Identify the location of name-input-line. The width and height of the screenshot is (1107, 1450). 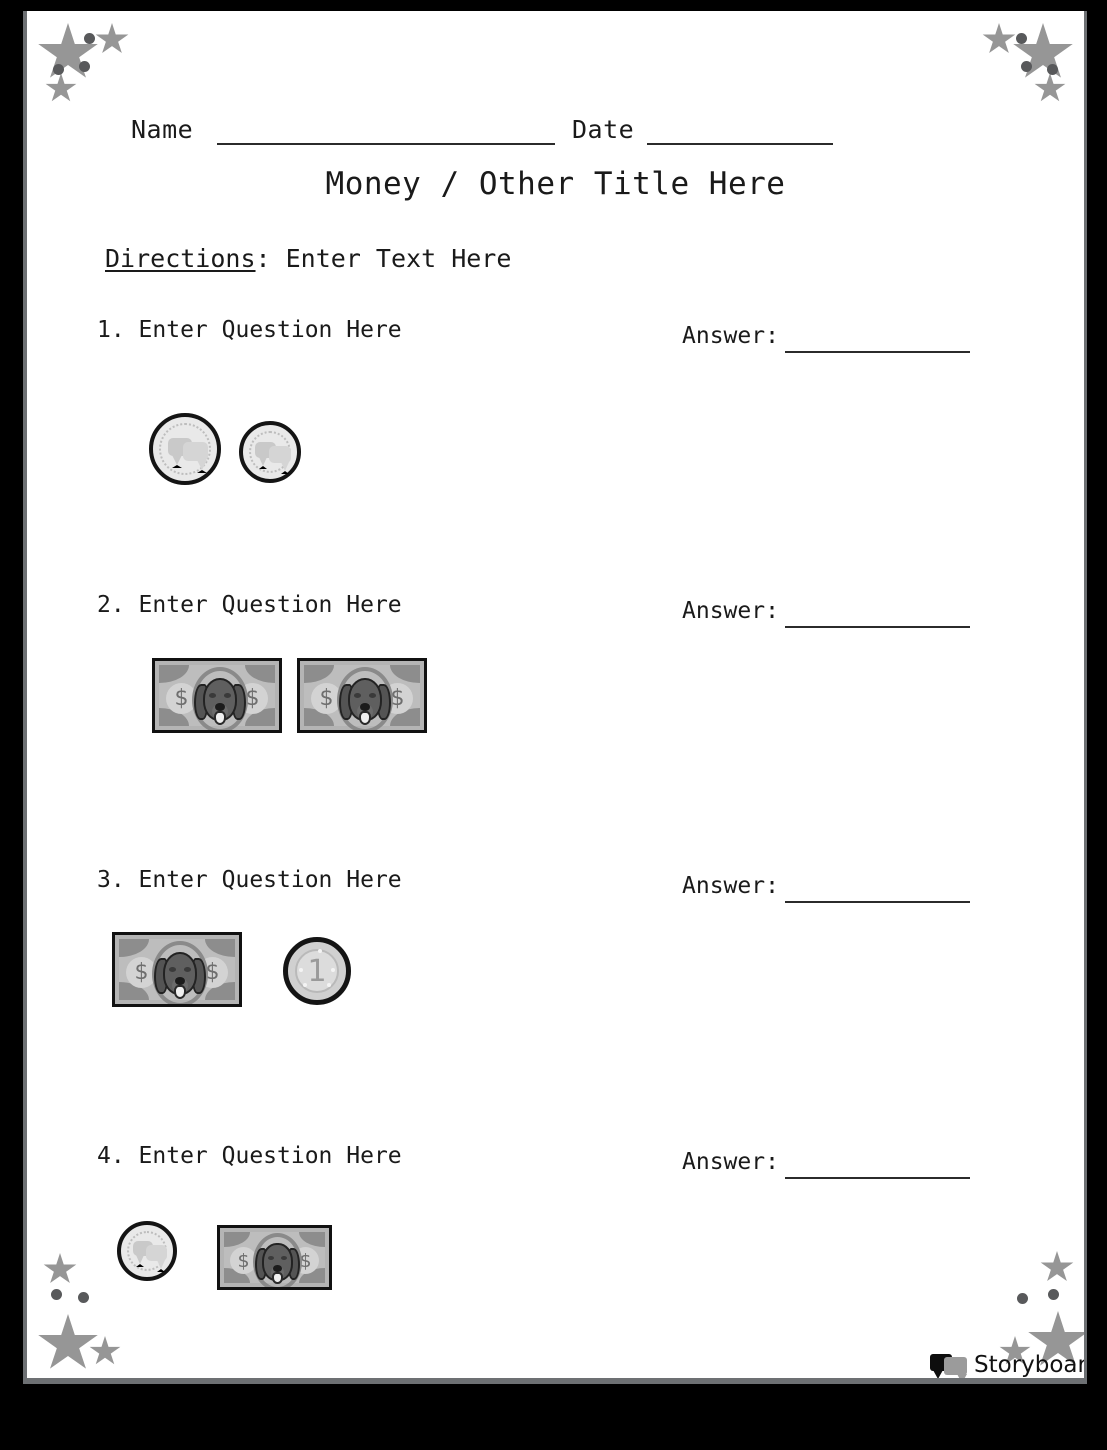
(386, 144).